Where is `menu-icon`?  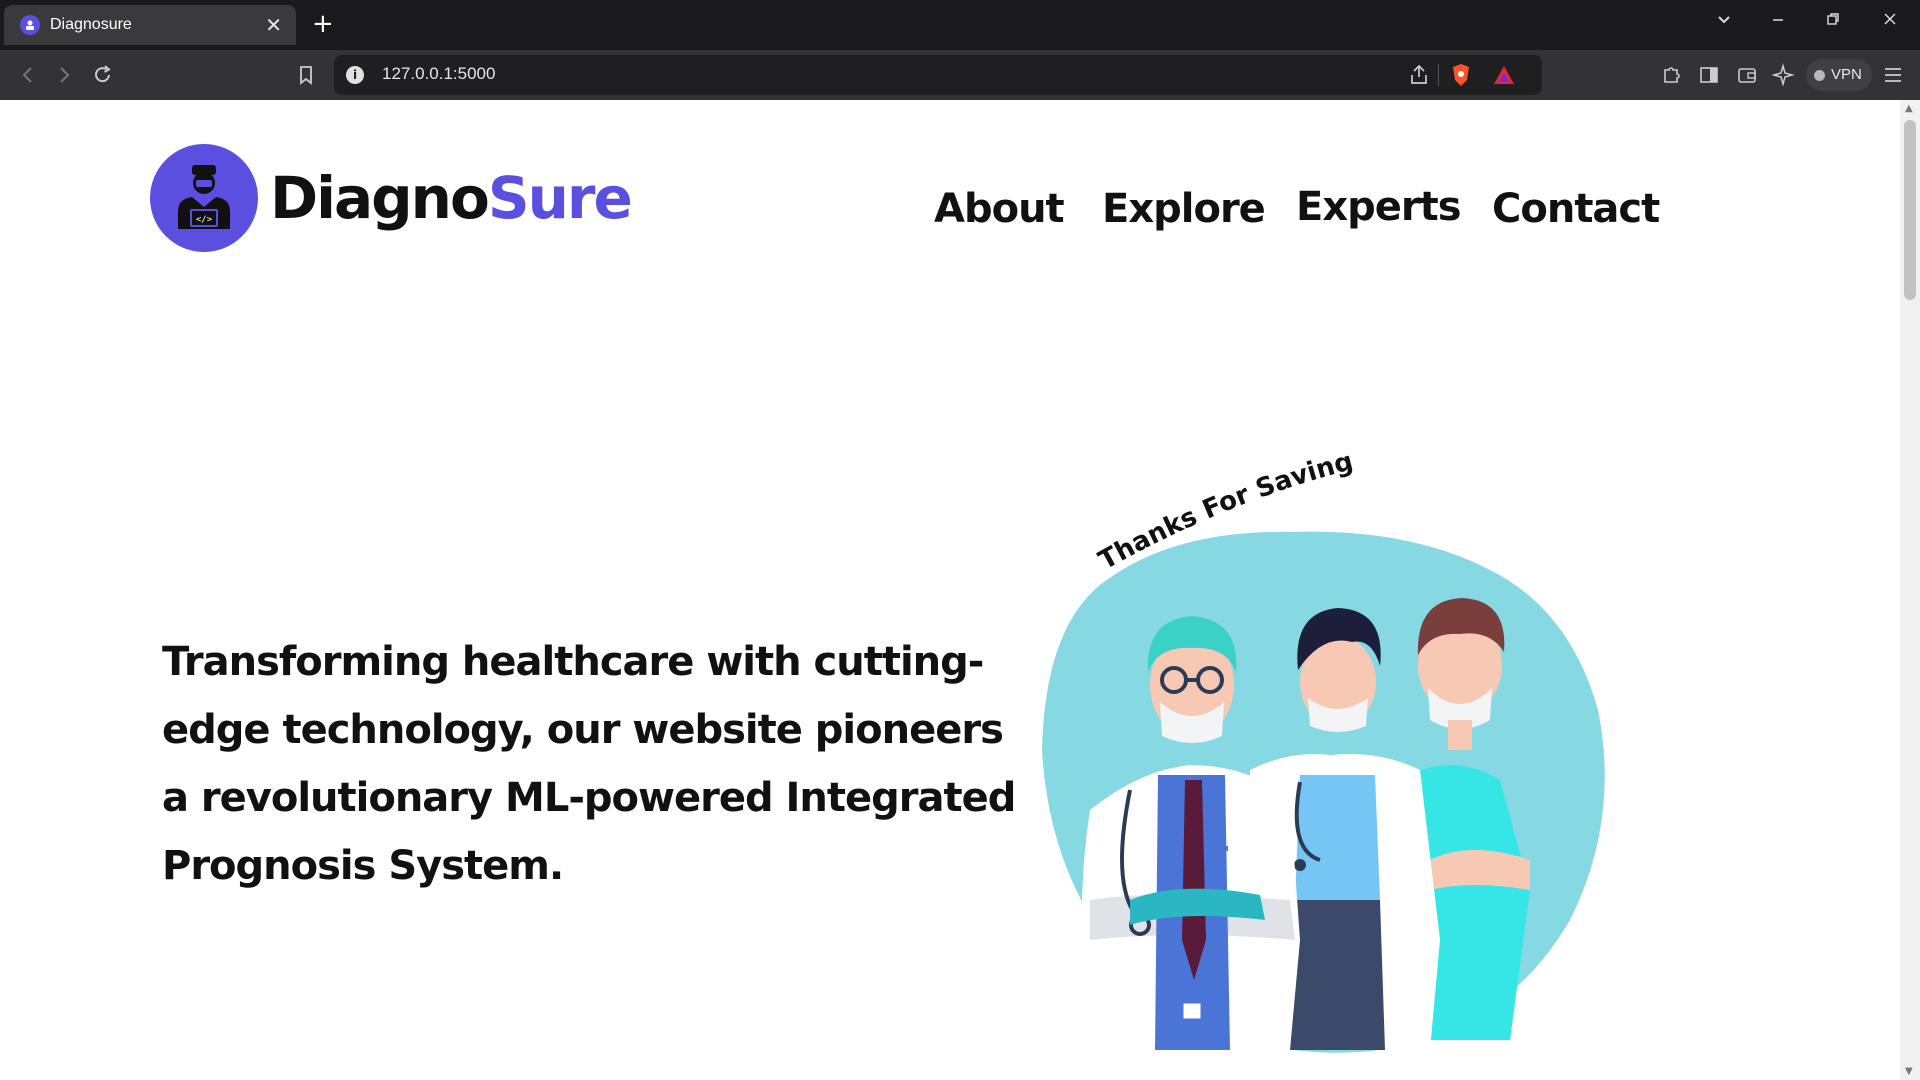 menu-icon is located at coordinates (1893, 79).